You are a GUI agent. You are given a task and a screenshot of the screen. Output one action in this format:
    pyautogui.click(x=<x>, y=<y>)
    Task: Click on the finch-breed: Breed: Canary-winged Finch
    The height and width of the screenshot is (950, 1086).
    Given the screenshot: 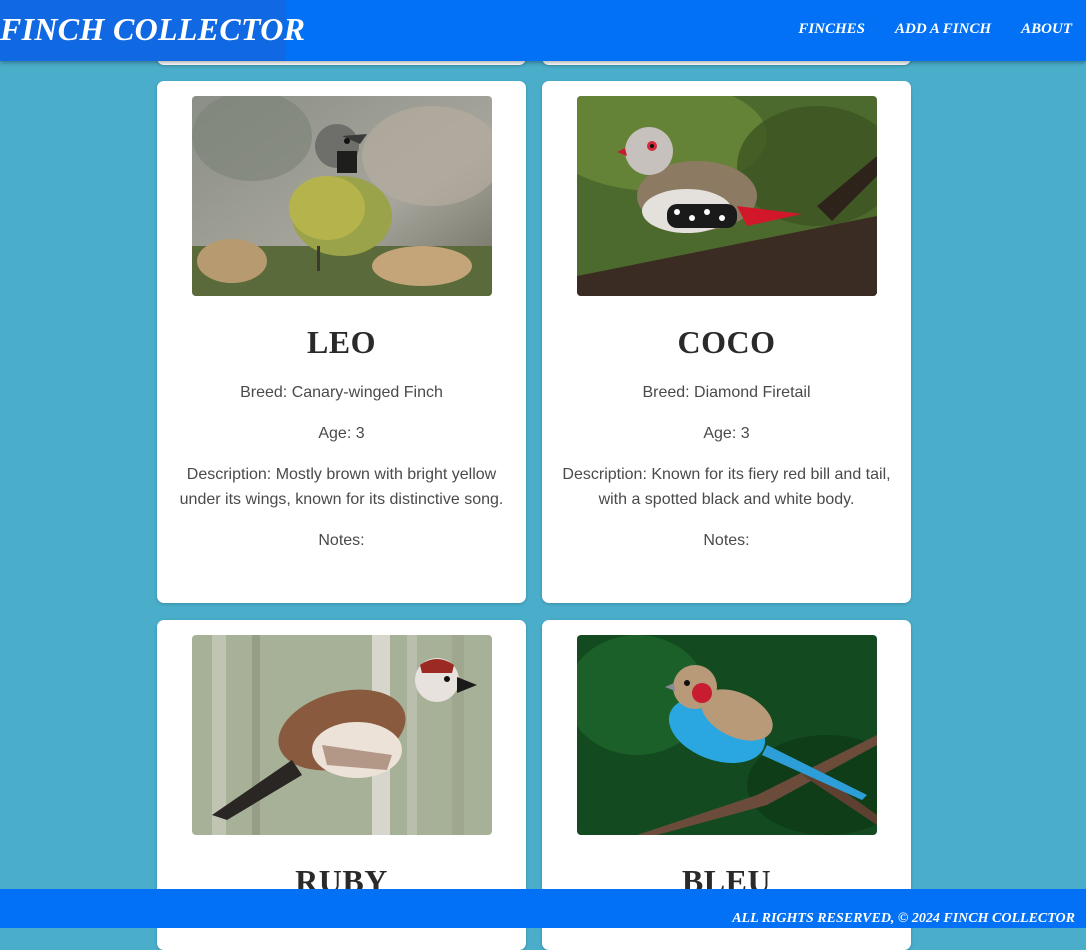 What is the action you would take?
    pyautogui.click(x=341, y=392)
    